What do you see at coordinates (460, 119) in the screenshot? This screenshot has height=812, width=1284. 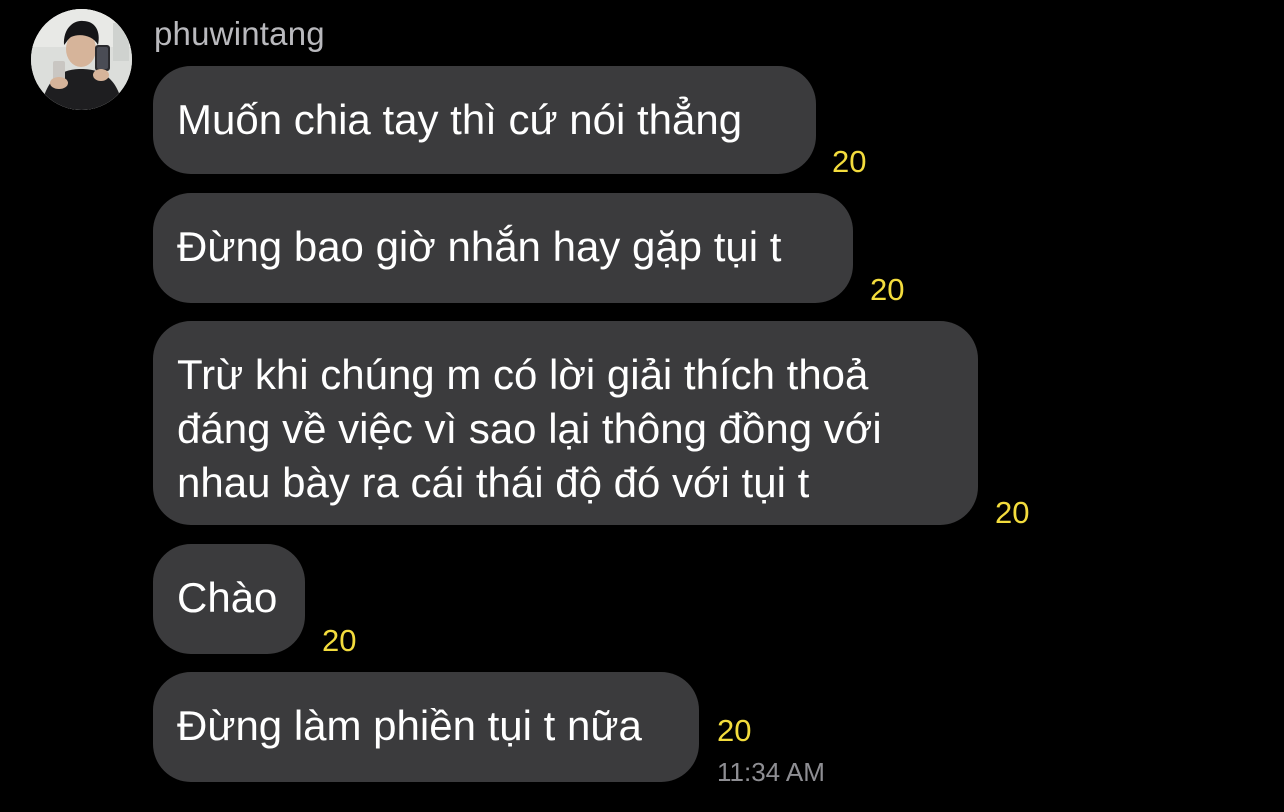 I see `message-text: Muốn chia tay thì cứ nói thẳng` at bounding box center [460, 119].